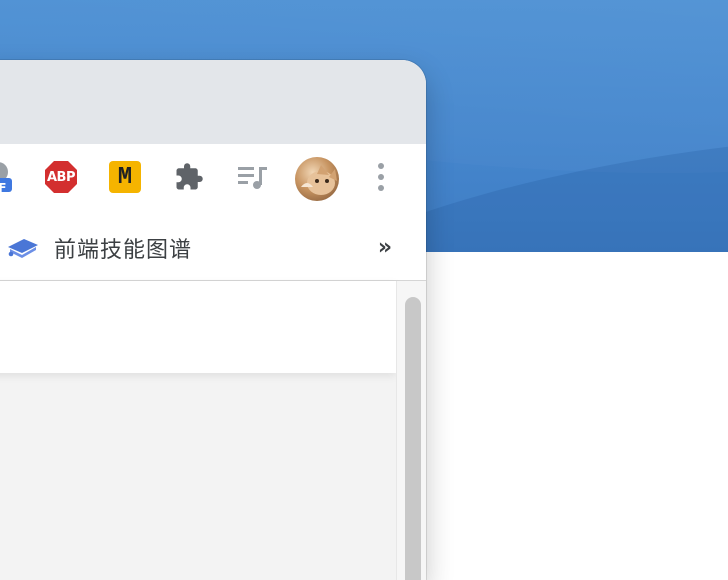 This screenshot has width=728, height=580. Describe the element at coordinates (123, 250) in the screenshot. I see `bookmark-label: 前端技能图谱` at that location.